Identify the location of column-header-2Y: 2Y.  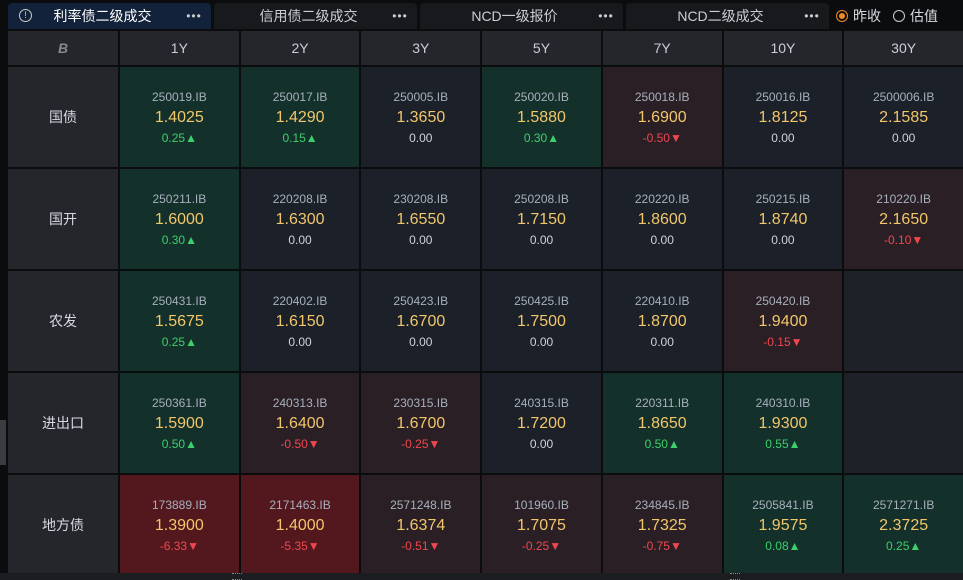
(300, 48).